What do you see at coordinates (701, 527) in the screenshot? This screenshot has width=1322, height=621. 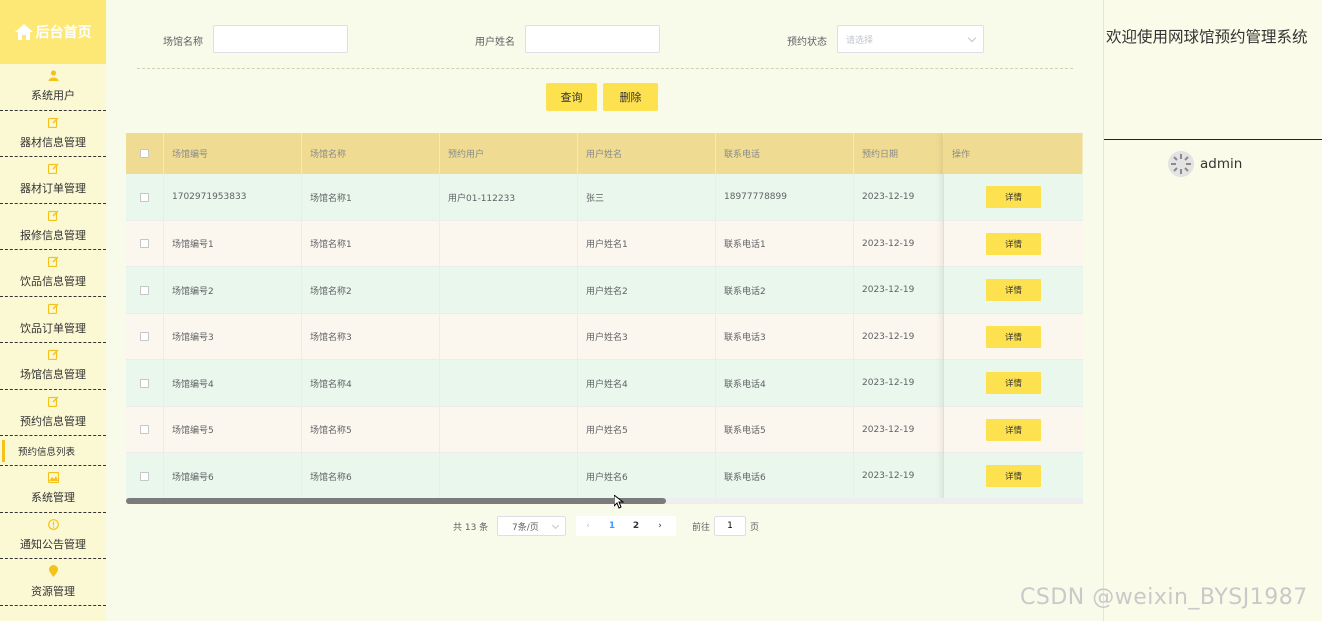 I see `goto-label: 前往` at bounding box center [701, 527].